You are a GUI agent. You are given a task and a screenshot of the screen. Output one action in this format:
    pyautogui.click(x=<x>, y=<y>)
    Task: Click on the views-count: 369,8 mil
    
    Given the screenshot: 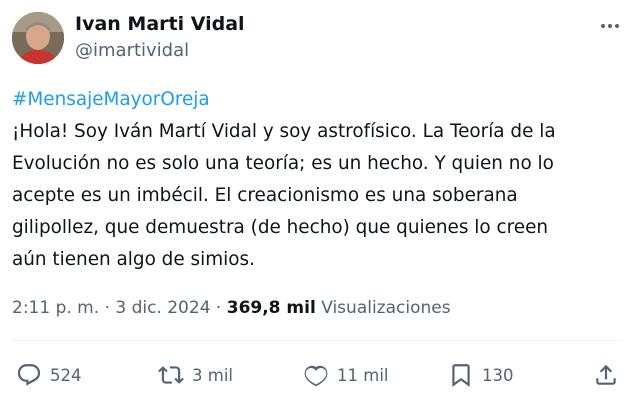 What is the action you would take?
    pyautogui.click(x=271, y=308)
    